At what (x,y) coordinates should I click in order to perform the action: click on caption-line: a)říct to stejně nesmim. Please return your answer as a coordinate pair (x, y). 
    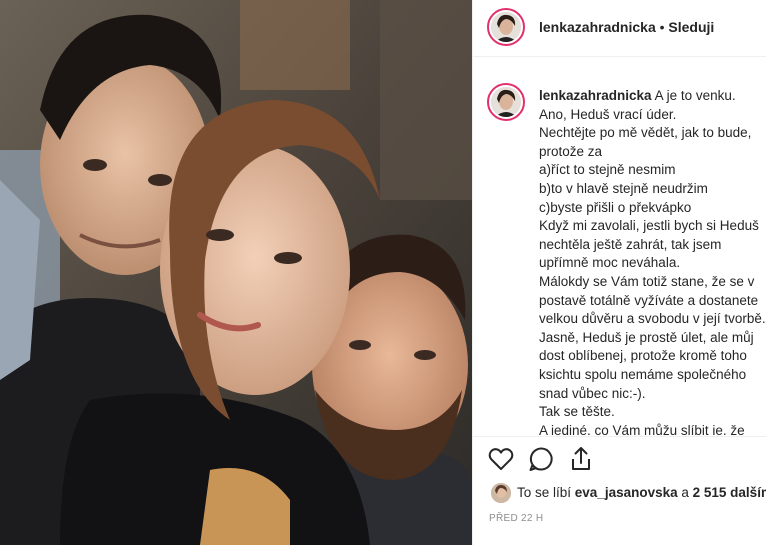
    Looking at the image, I should click on (607, 170).